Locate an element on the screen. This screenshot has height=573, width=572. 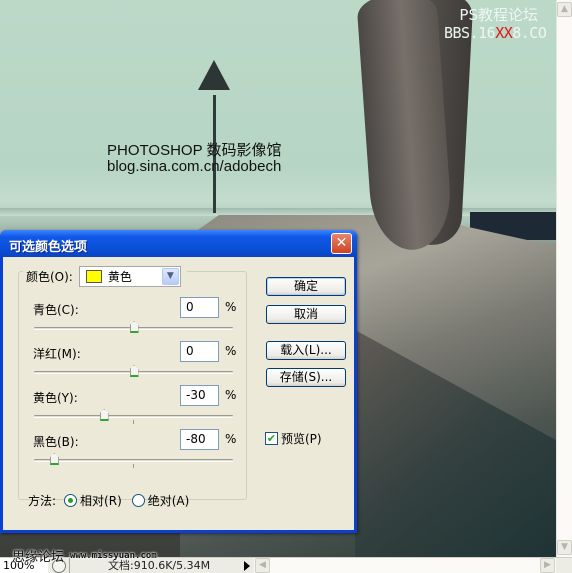
chevron-down-icon: ▼ is located at coordinates (170, 276).